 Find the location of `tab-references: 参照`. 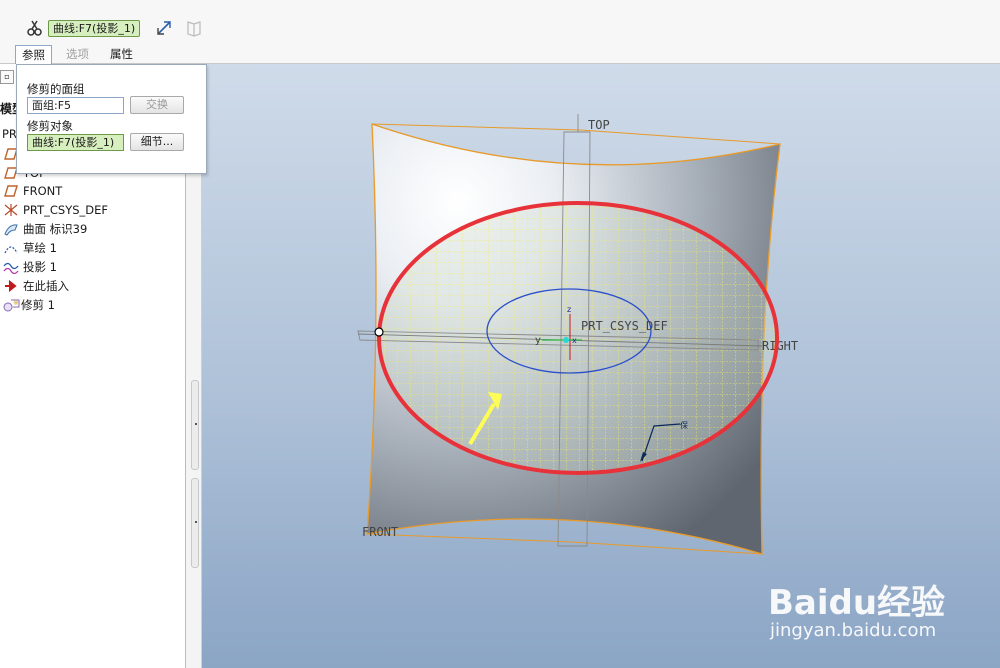

tab-references: 参照 is located at coordinates (33, 54).